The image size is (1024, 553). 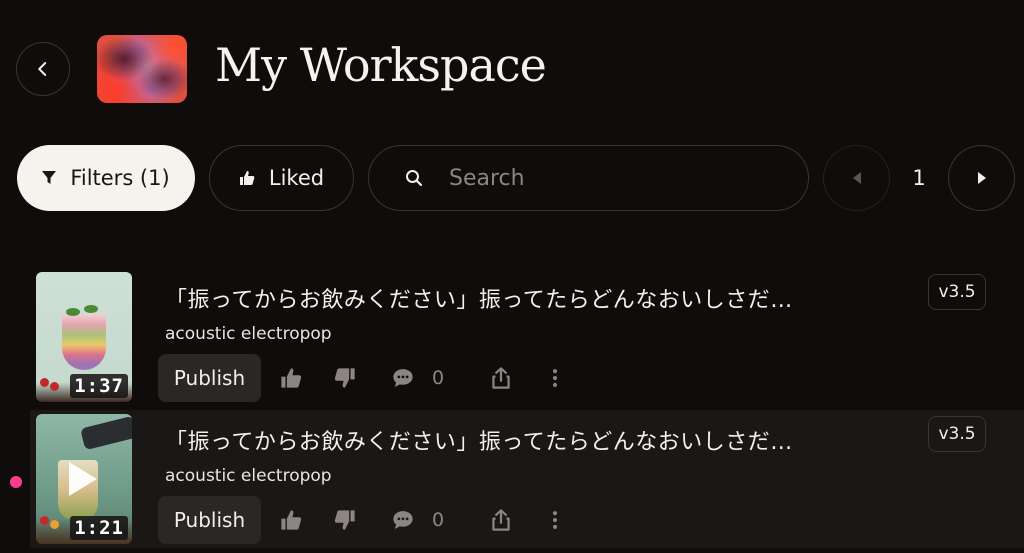 What do you see at coordinates (49, 177) in the screenshot?
I see `filter-icon` at bounding box center [49, 177].